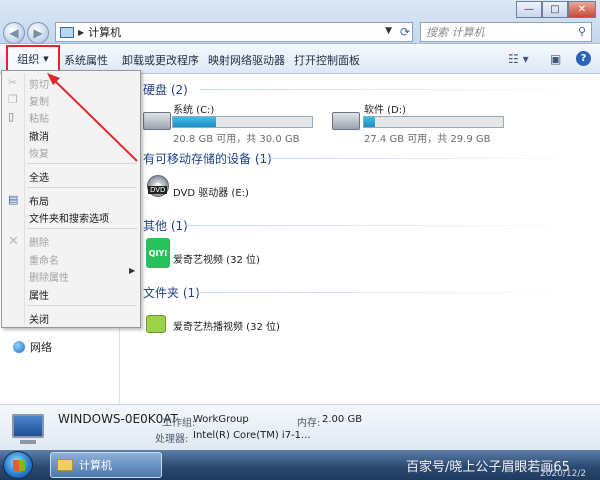 The width and height of the screenshot is (600, 480). Describe the element at coordinates (28, 442) in the screenshot. I see `computer-stand` at that location.